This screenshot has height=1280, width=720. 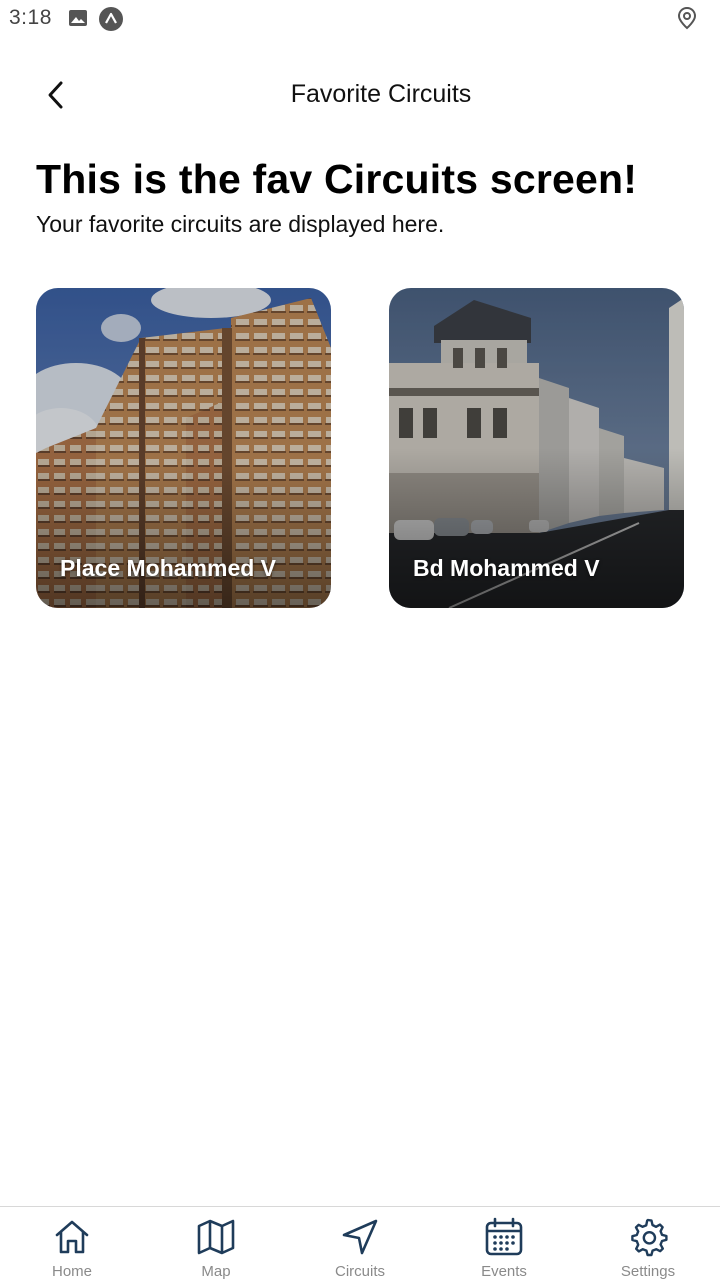 I want to click on navigation-icon, so click(x=360, y=1237).